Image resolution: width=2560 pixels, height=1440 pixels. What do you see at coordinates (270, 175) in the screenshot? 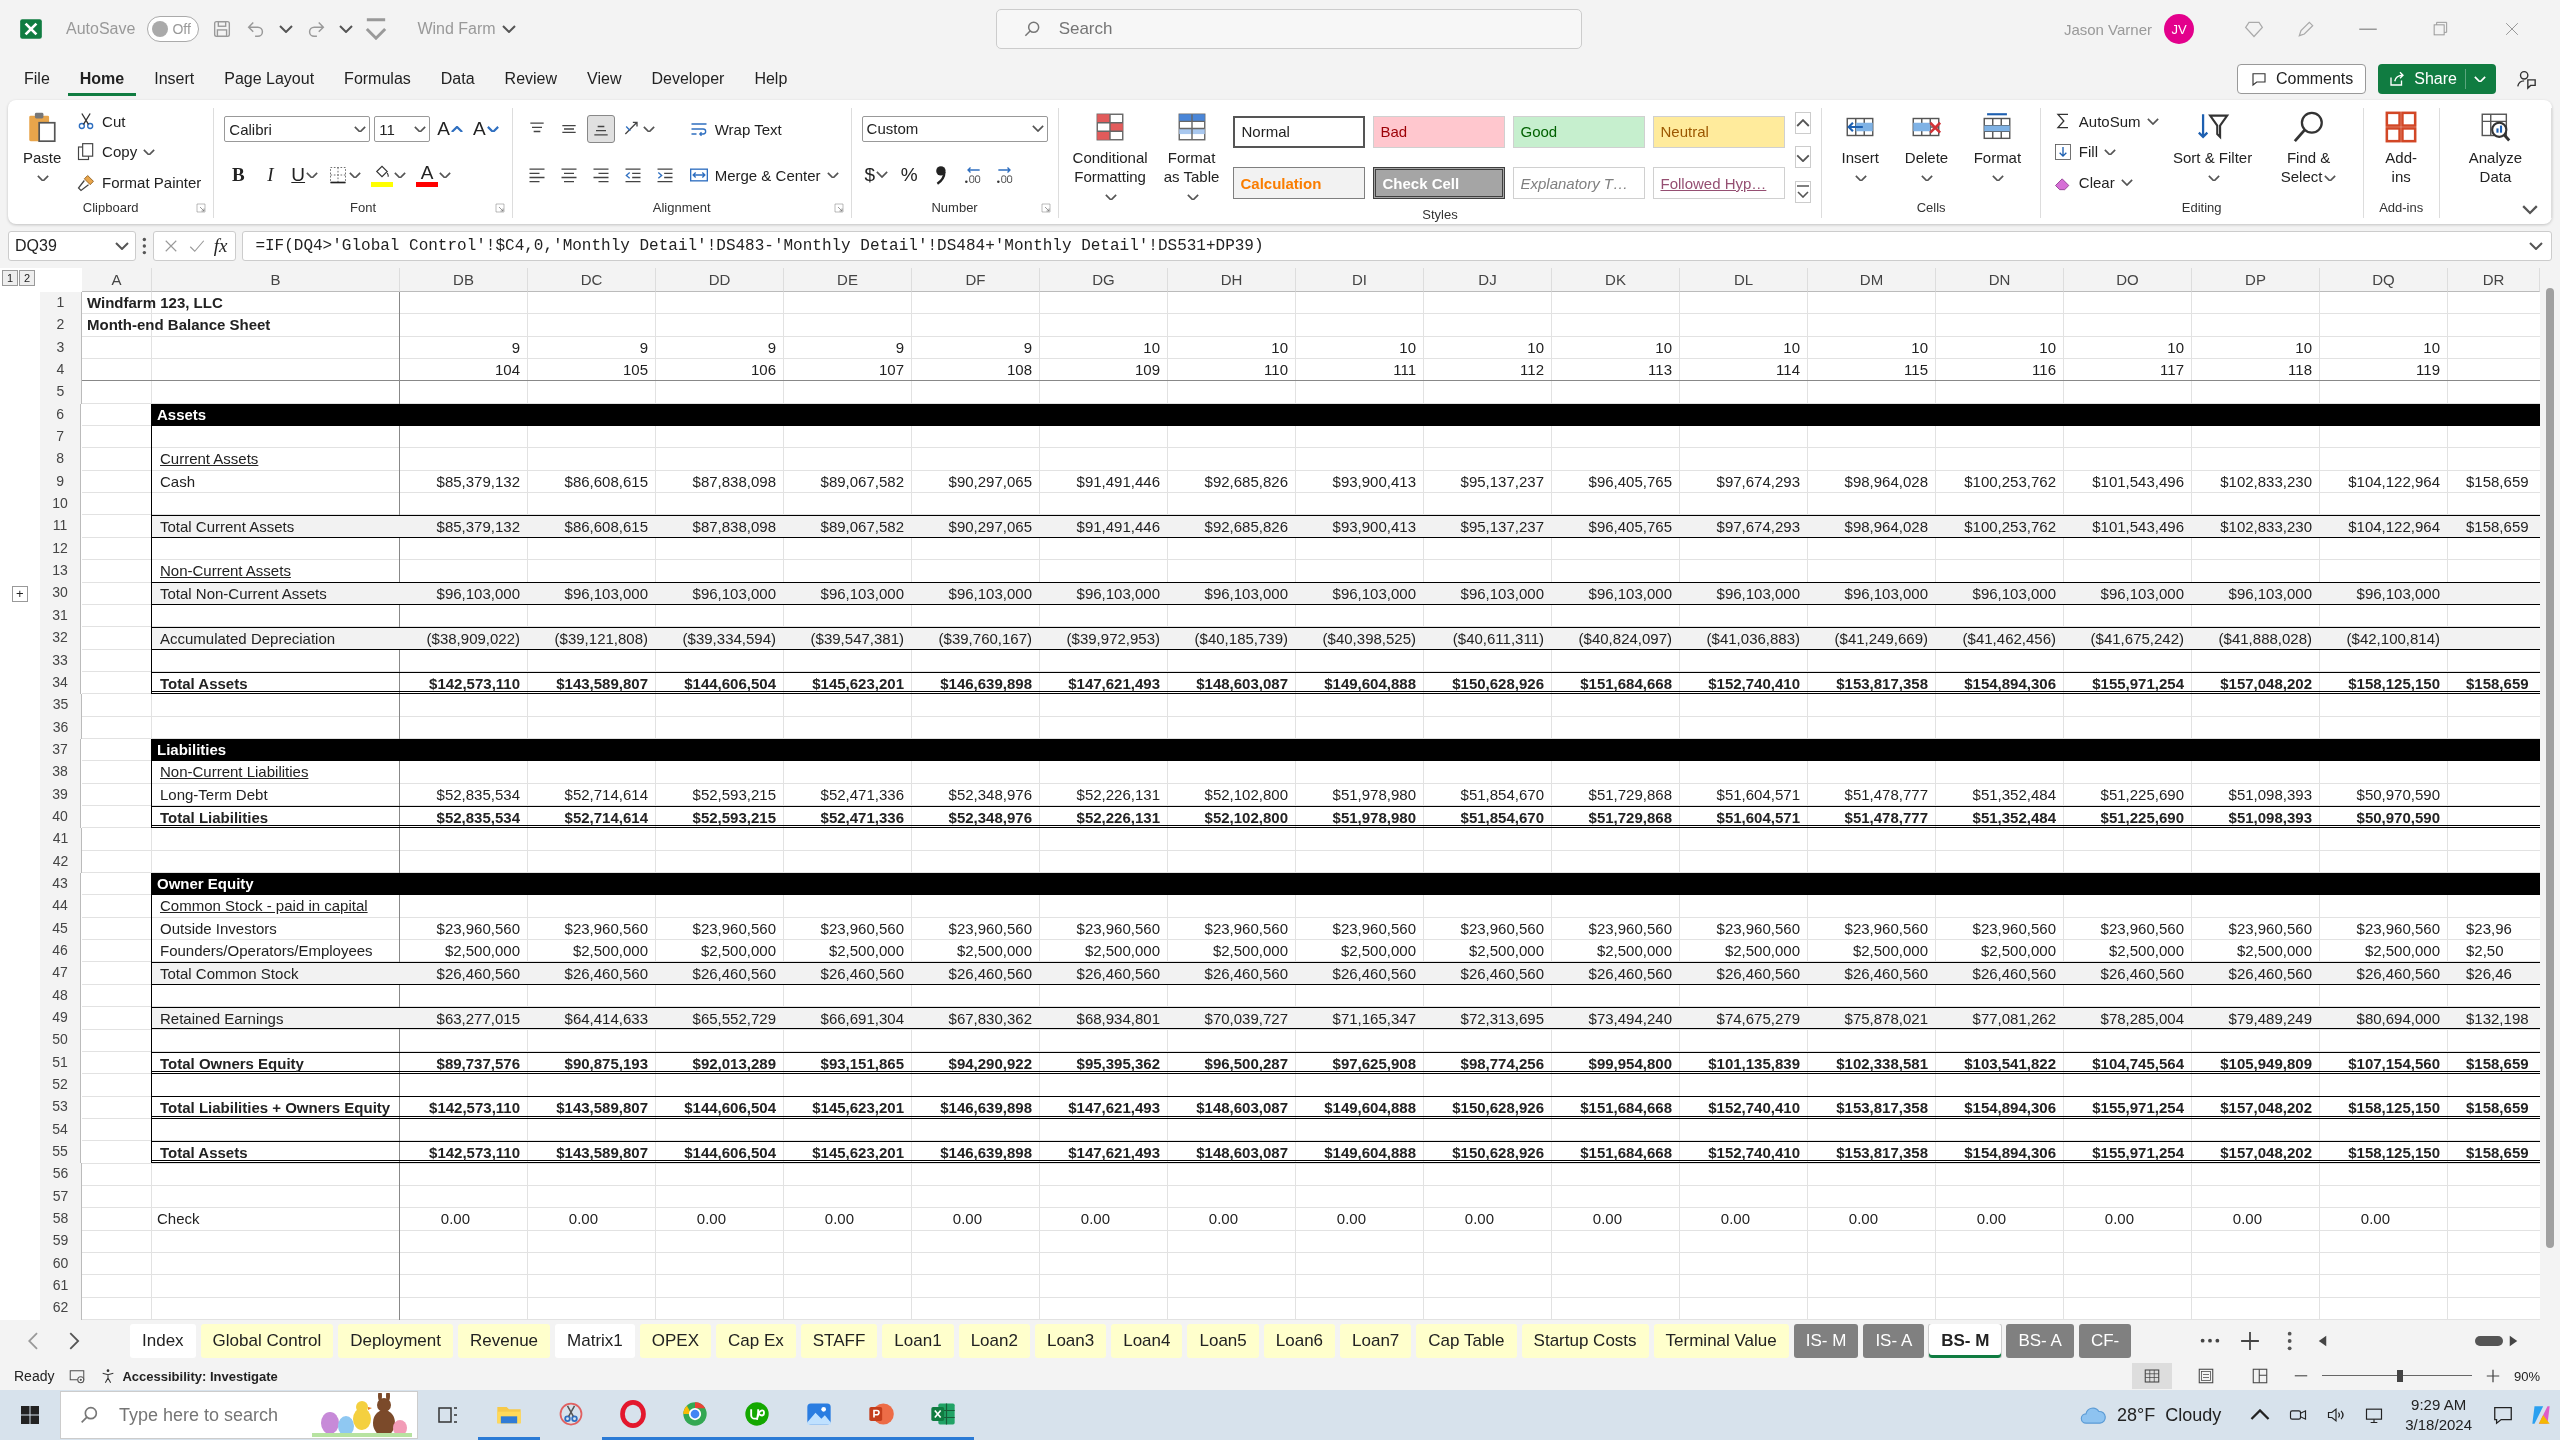
I see `toolbar-button: I` at bounding box center [270, 175].